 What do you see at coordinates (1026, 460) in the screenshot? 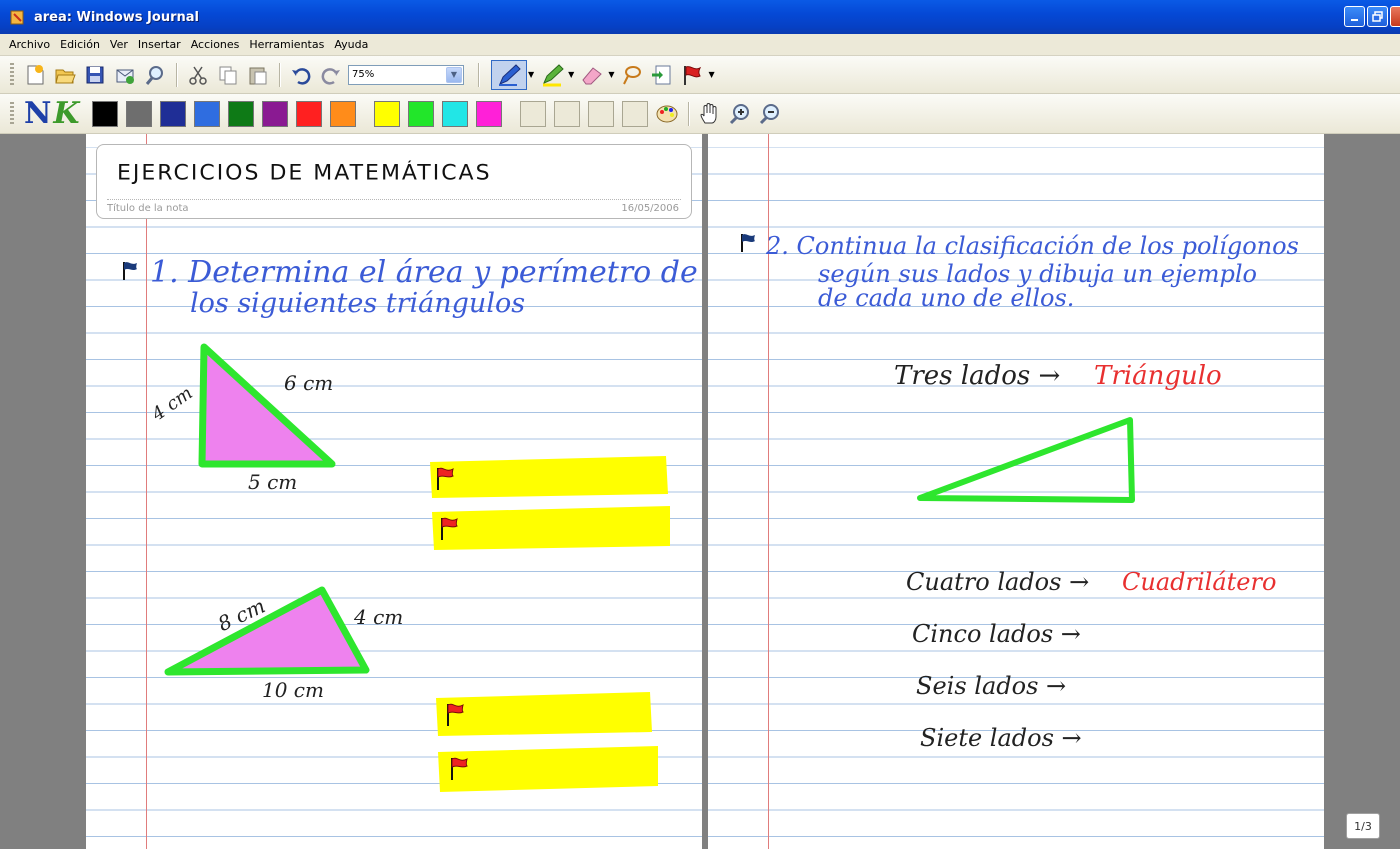
I see `drawn-triangle` at bounding box center [1026, 460].